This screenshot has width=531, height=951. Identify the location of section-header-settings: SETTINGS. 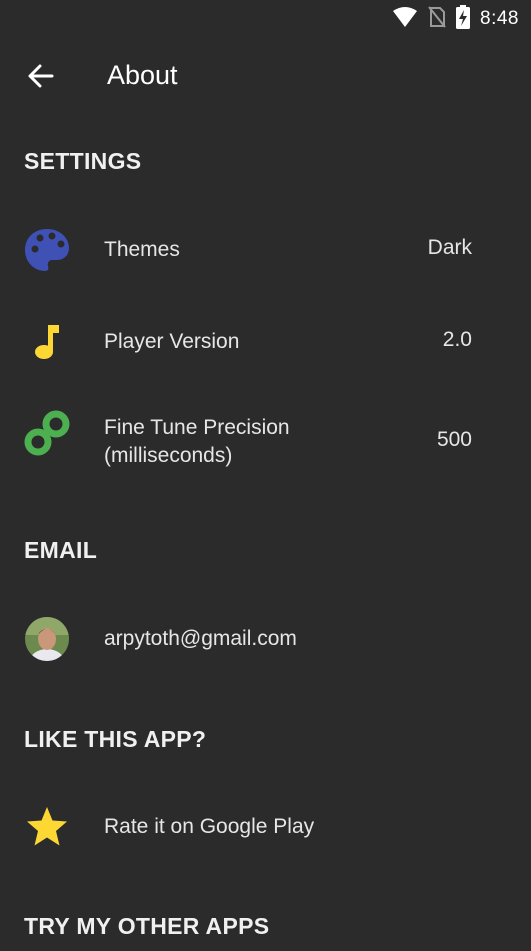
(83, 161).